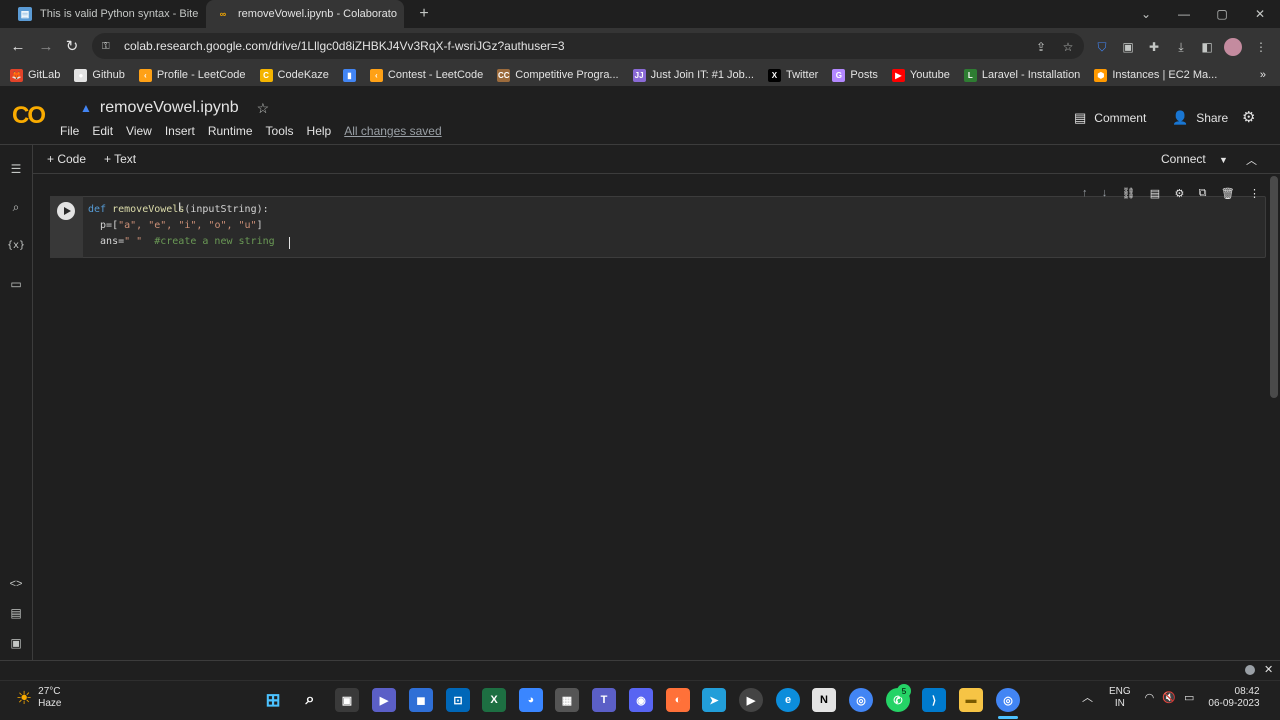 The image size is (1280, 720). I want to click on telegram-icon: ➤, so click(714, 700).